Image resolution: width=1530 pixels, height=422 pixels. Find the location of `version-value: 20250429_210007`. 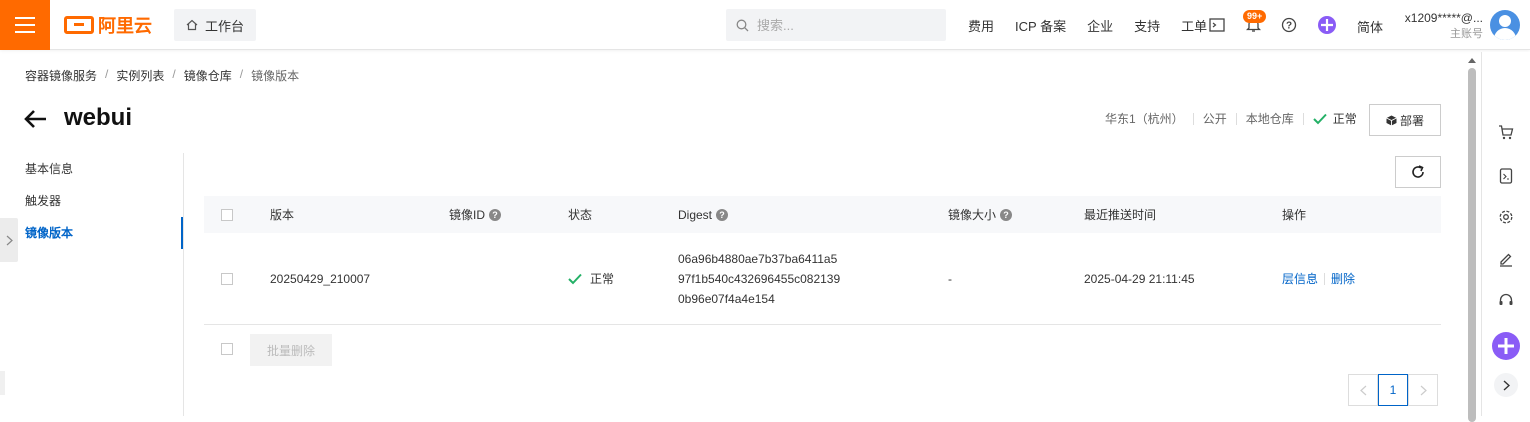

version-value: 20250429_210007 is located at coordinates (320, 278).